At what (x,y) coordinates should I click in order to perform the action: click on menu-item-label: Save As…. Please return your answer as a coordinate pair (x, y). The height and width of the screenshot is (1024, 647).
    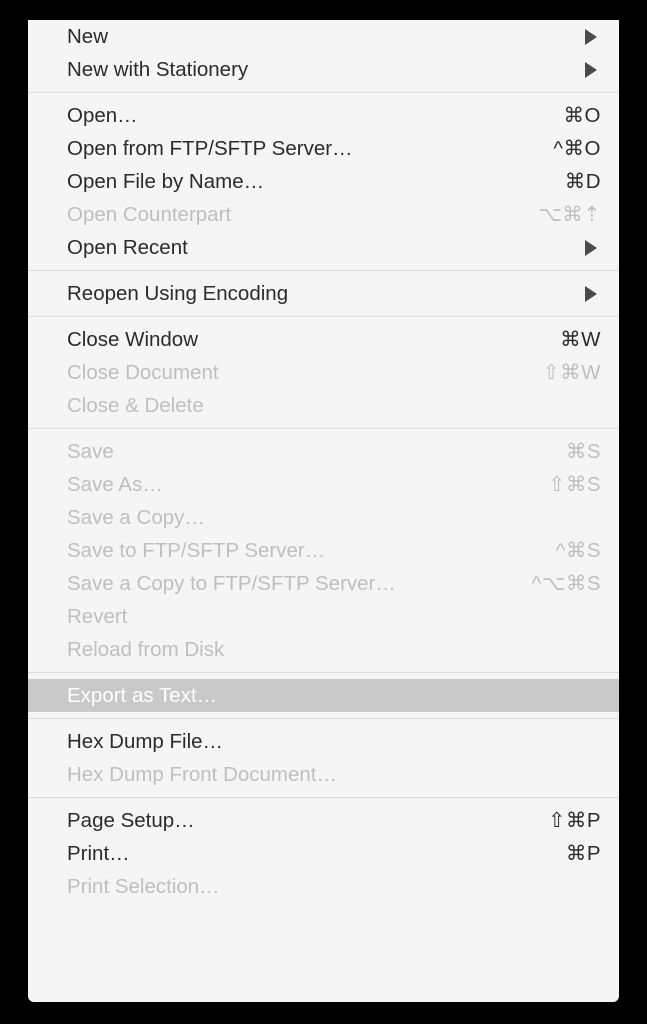
    Looking at the image, I should click on (115, 484).